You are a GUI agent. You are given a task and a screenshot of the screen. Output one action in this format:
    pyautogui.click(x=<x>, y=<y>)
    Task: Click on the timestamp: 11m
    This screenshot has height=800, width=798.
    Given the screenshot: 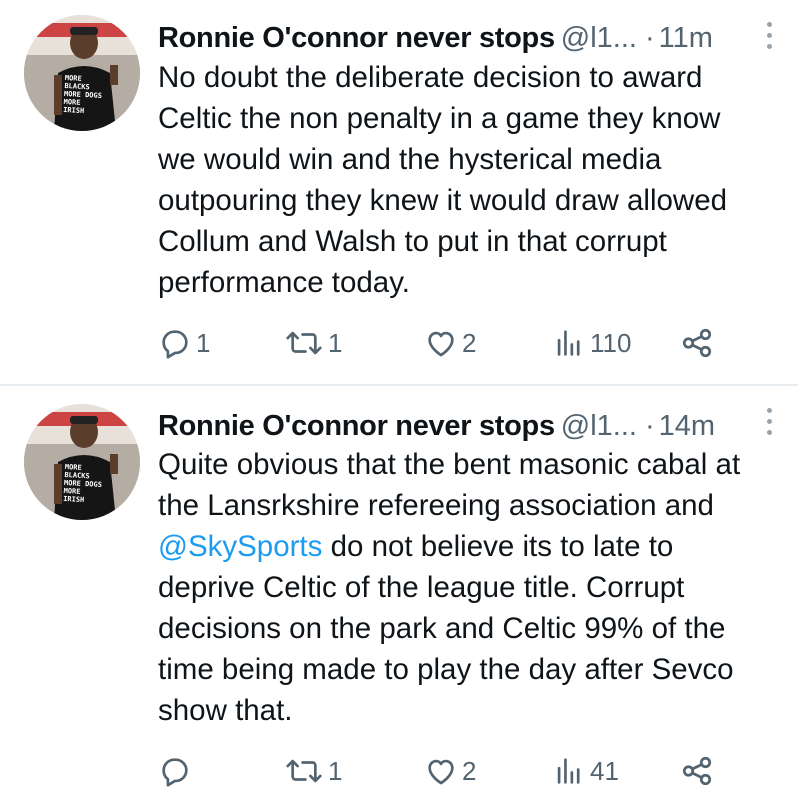 What is the action you would take?
    pyautogui.click(x=686, y=38)
    